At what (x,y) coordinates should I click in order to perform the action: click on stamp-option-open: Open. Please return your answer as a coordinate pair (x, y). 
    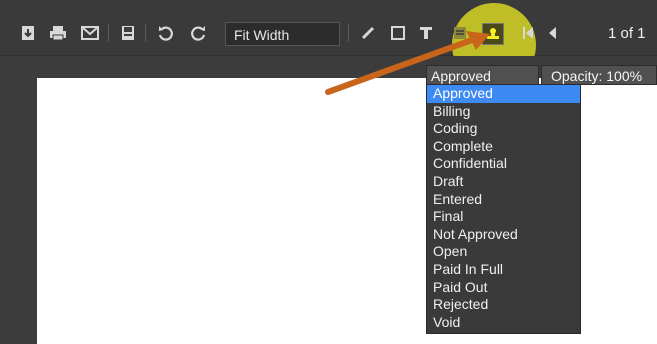
    Looking at the image, I should click on (503, 252).